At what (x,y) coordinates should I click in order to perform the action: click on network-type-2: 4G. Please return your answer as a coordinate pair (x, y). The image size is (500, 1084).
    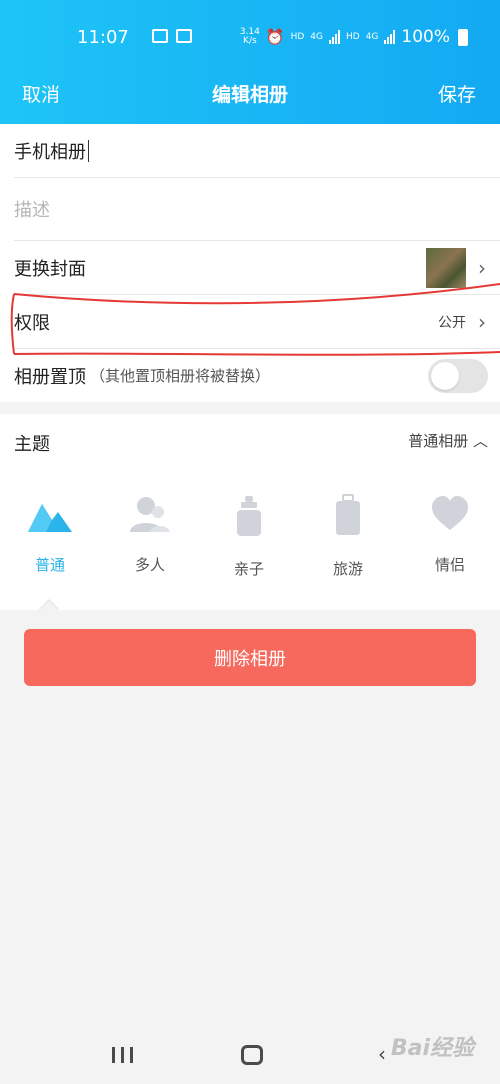
    Looking at the image, I should click on (372, 36).